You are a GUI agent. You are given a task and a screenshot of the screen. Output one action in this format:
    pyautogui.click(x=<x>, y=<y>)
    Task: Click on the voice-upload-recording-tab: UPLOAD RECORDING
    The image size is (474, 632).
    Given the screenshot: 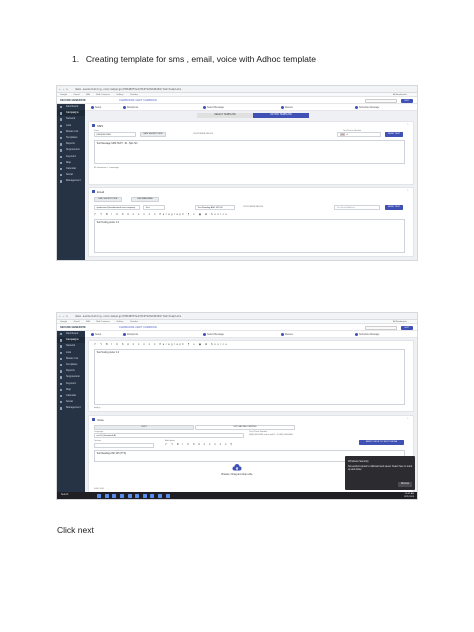 What is the action you would take?
    pyautogui.click(x=245, y=427)
    